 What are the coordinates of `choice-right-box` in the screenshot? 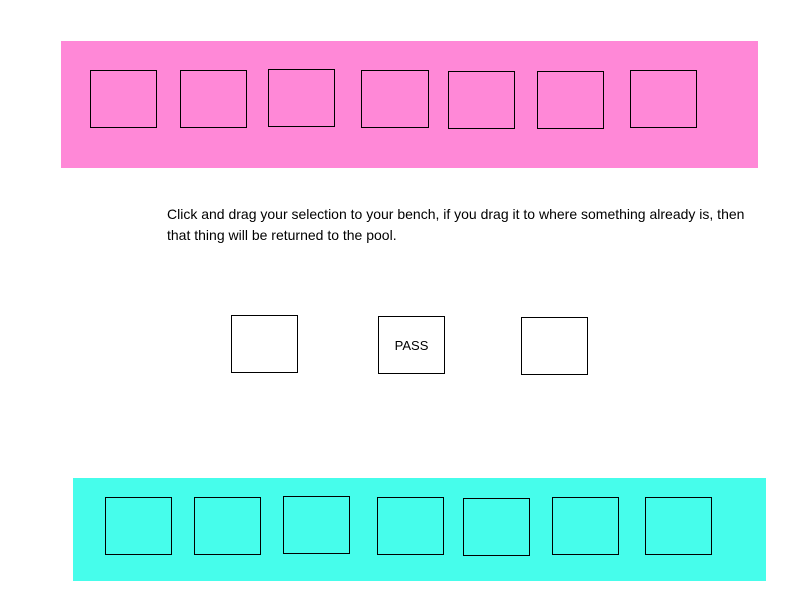 It's located at (554, 346).